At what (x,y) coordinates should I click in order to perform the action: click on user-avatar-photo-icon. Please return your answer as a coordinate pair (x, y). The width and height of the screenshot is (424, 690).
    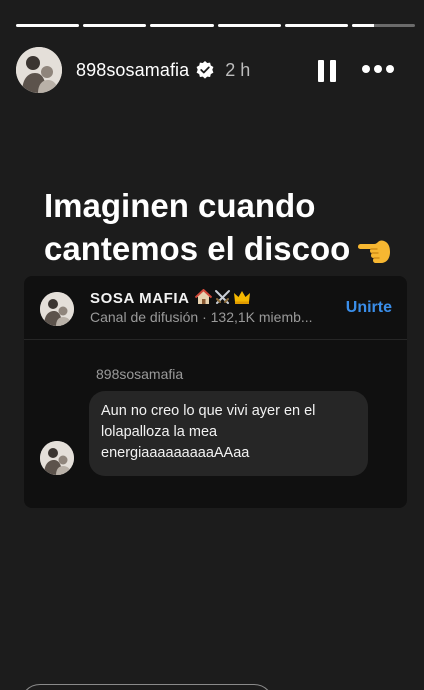
    Looking at the image, I should click on (39, 70).